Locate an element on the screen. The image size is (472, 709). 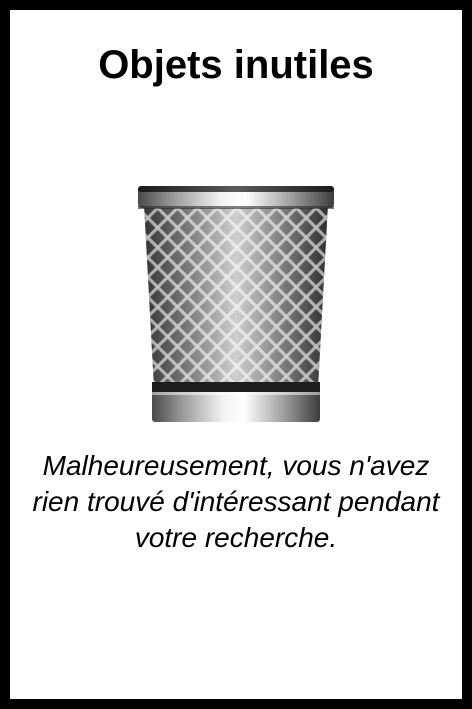
card-title: Objets inutiles is located at coordinates (236, 65).